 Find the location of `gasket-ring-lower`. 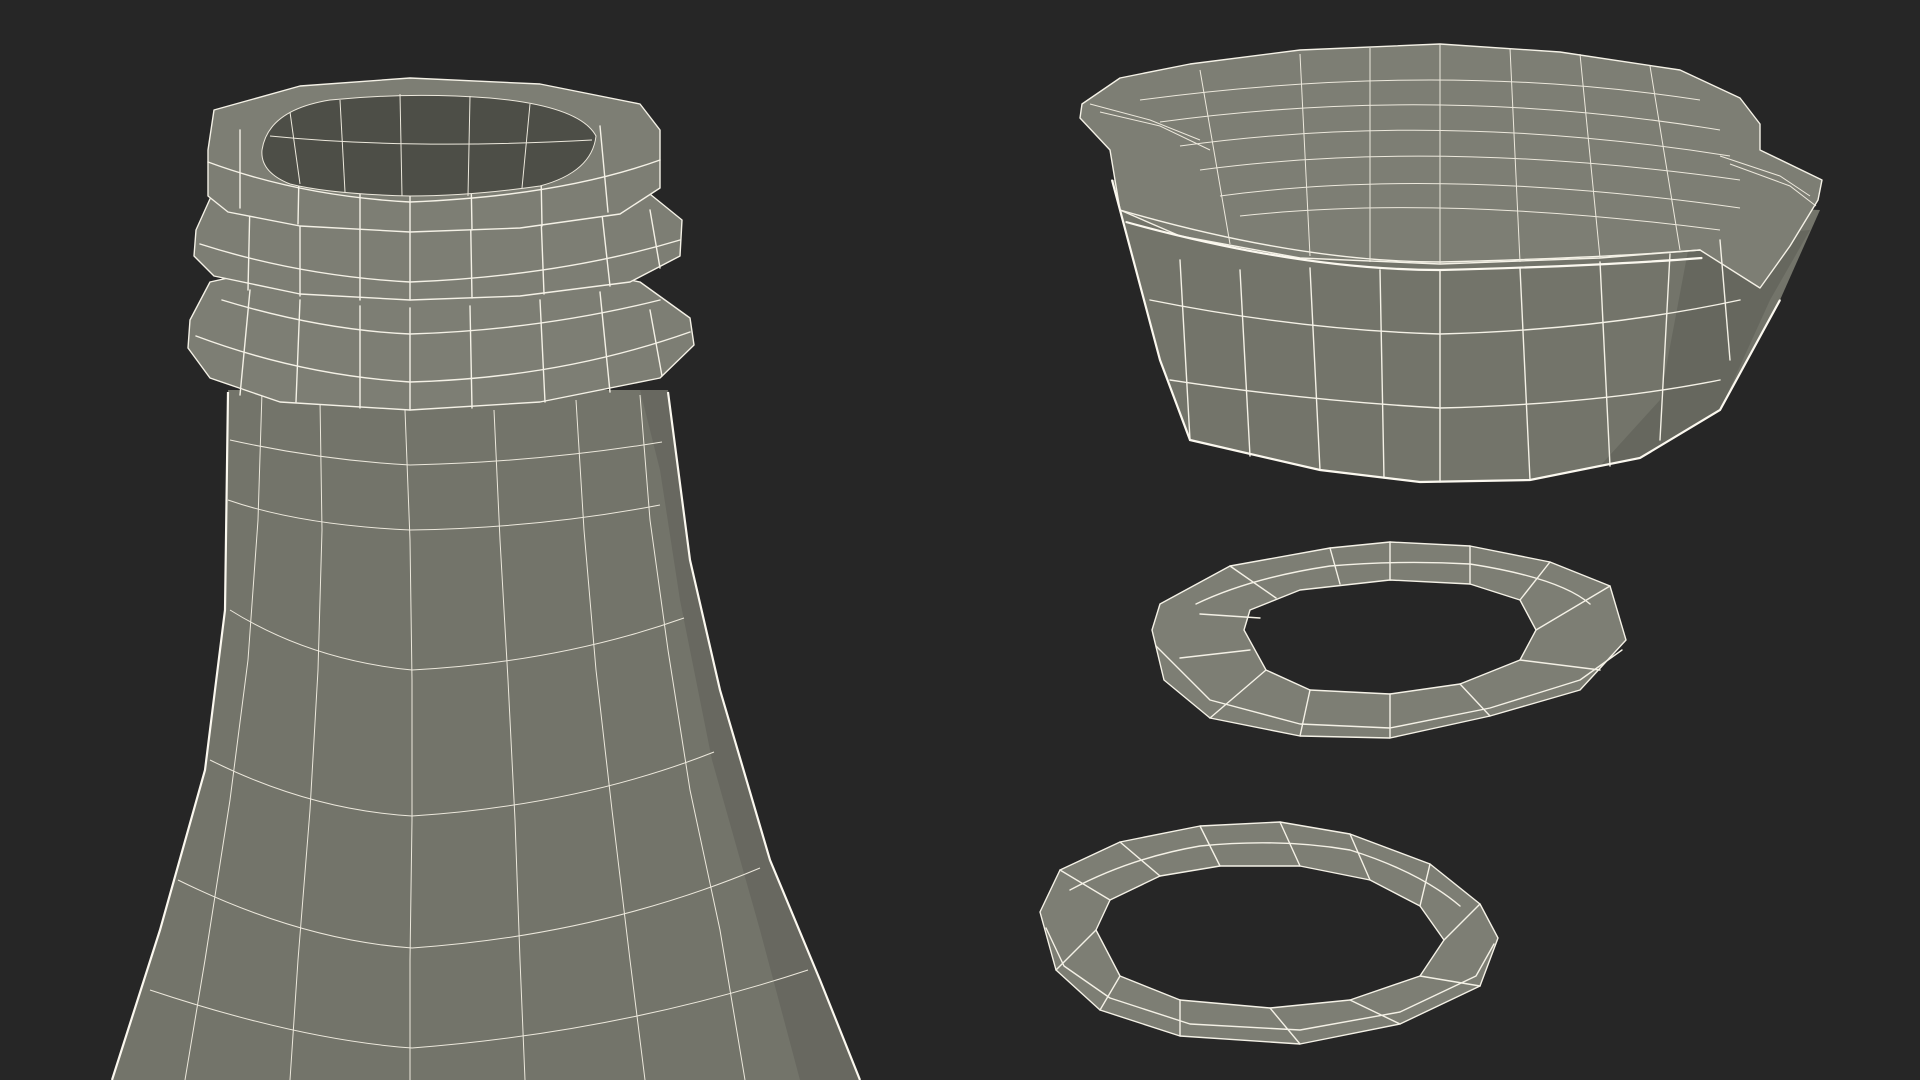

gasket-ring-lower is located at coordinates (1269, 933).